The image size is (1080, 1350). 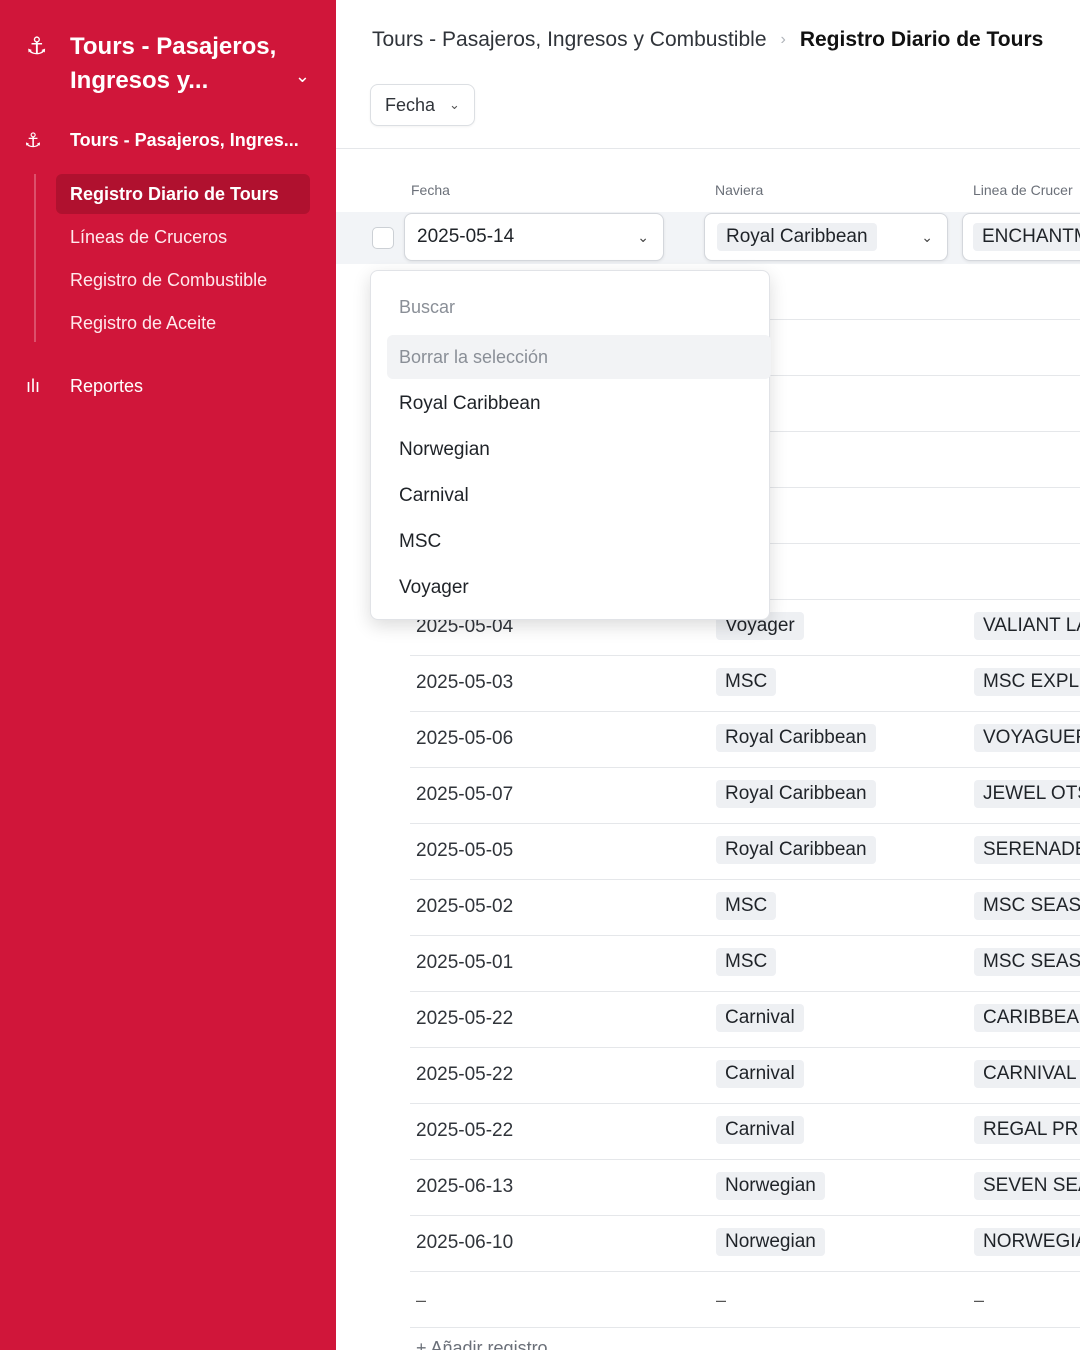 What do you see at coordinates (421, 1300) in the screenshot?
I see `cell-fecha: –` at bounding box center [421, 1300].